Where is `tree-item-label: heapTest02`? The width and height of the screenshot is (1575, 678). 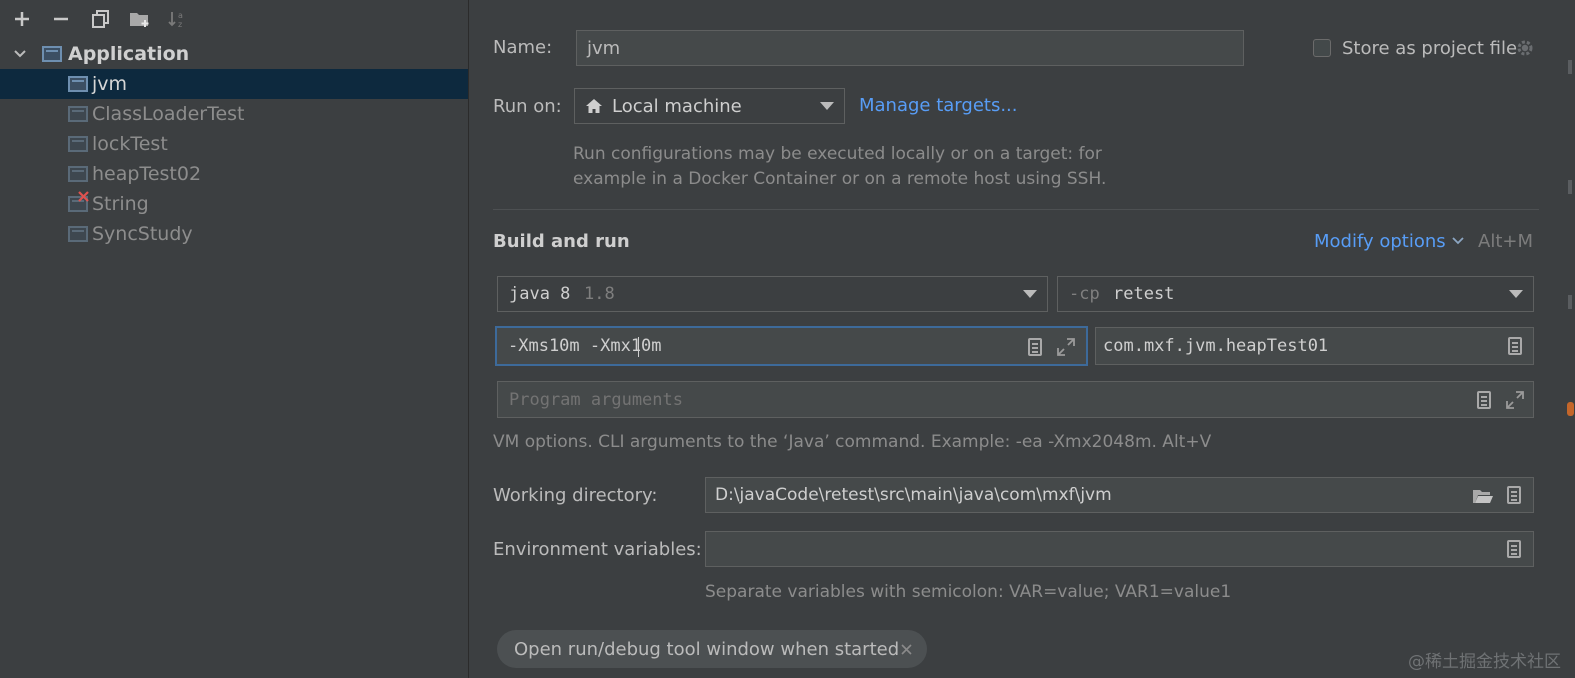
tree-item-label: heapTest02 is located at coordinates (147, 174).